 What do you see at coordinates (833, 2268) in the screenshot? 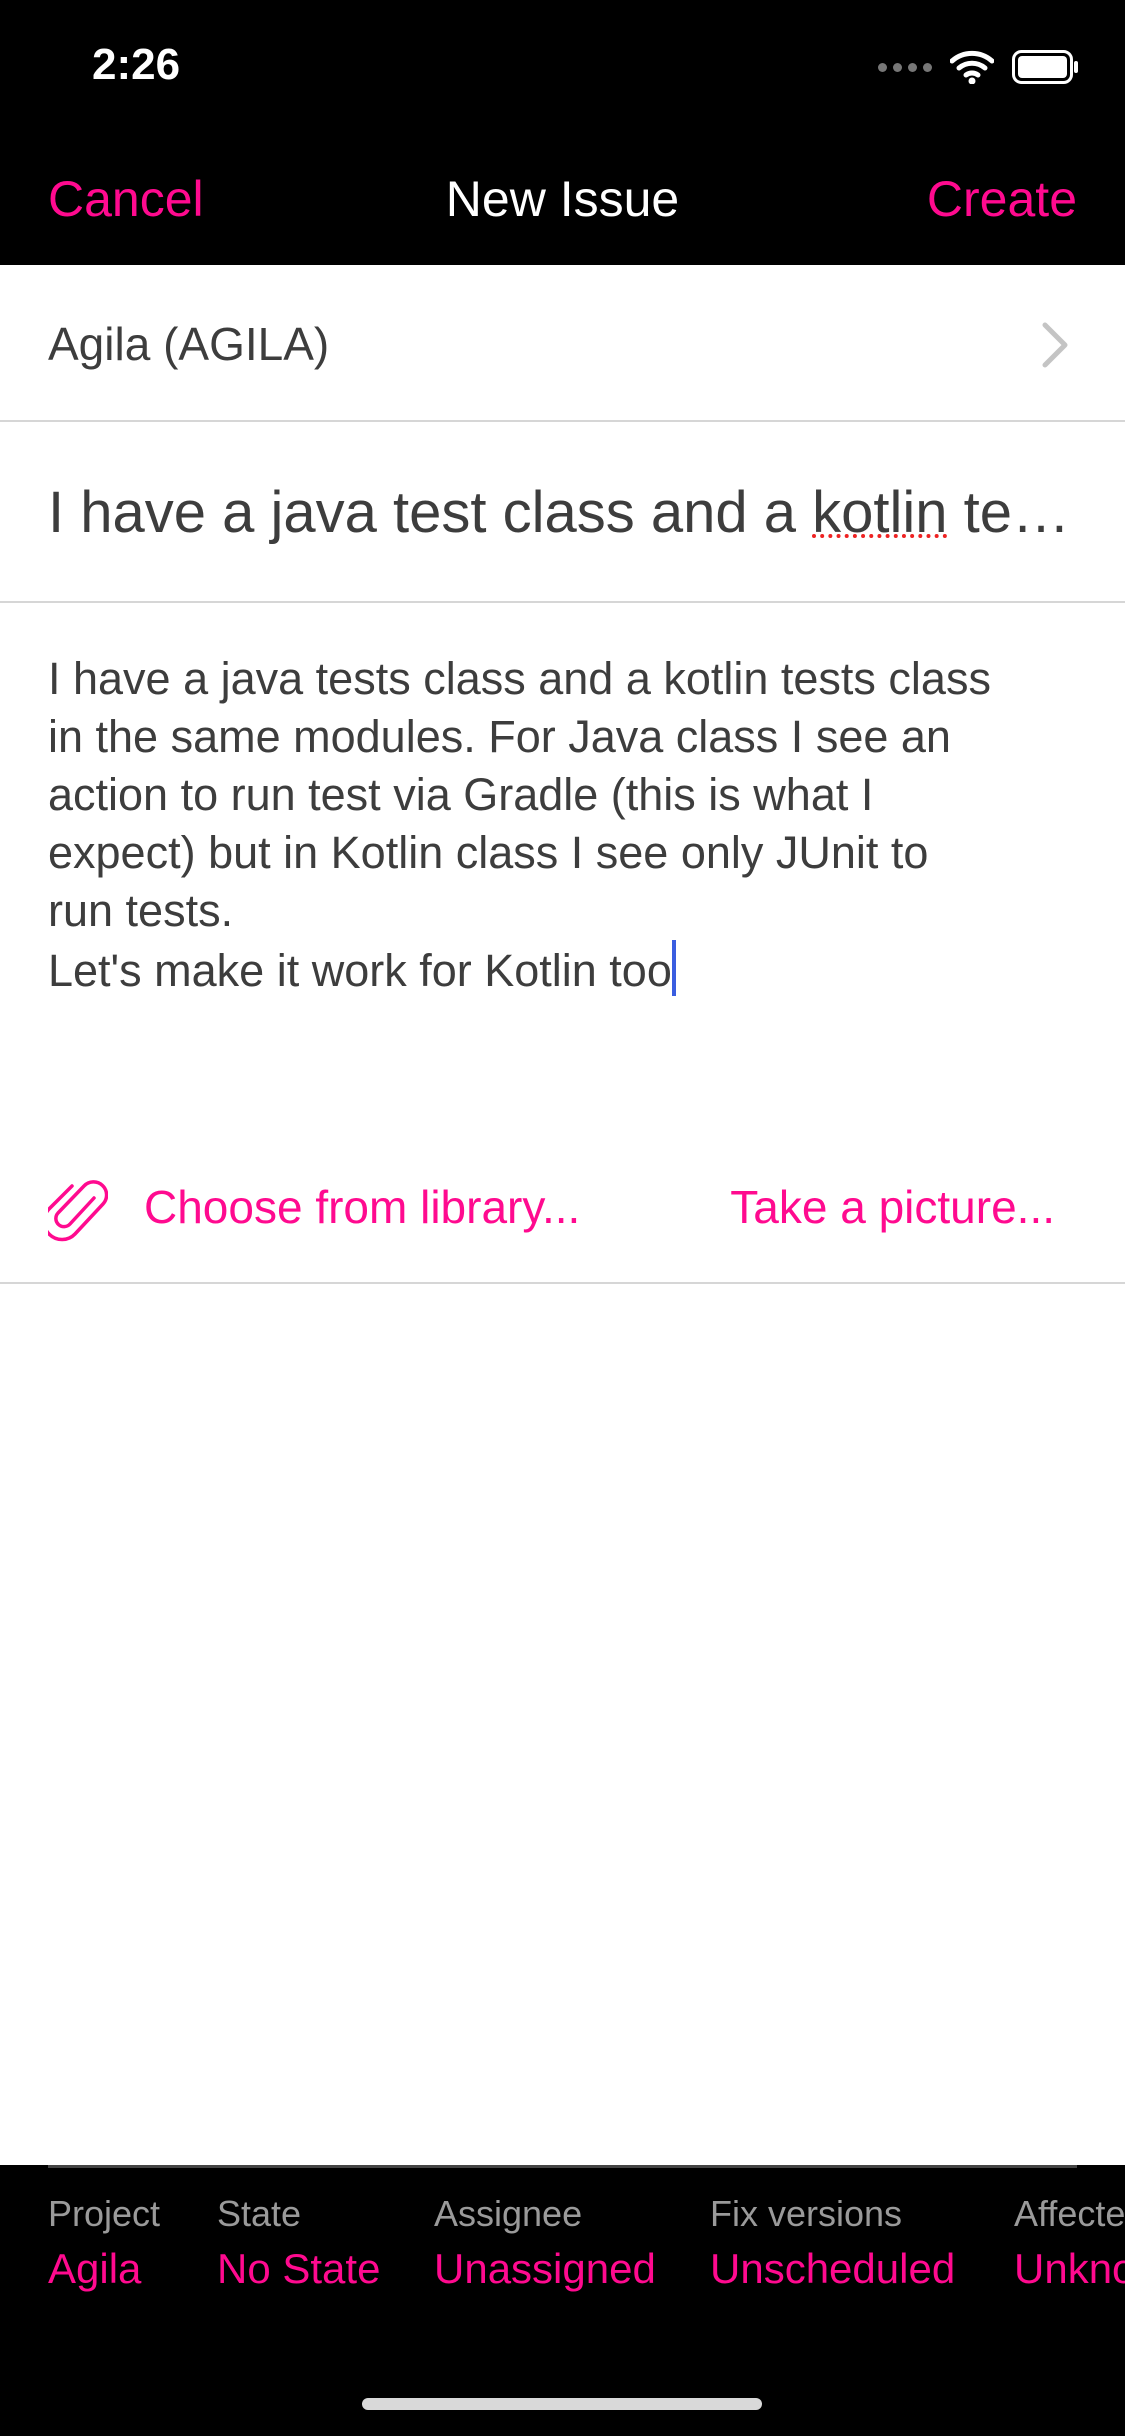
I see `field-value: Unscheduled` at bounding box center [833, 2268].